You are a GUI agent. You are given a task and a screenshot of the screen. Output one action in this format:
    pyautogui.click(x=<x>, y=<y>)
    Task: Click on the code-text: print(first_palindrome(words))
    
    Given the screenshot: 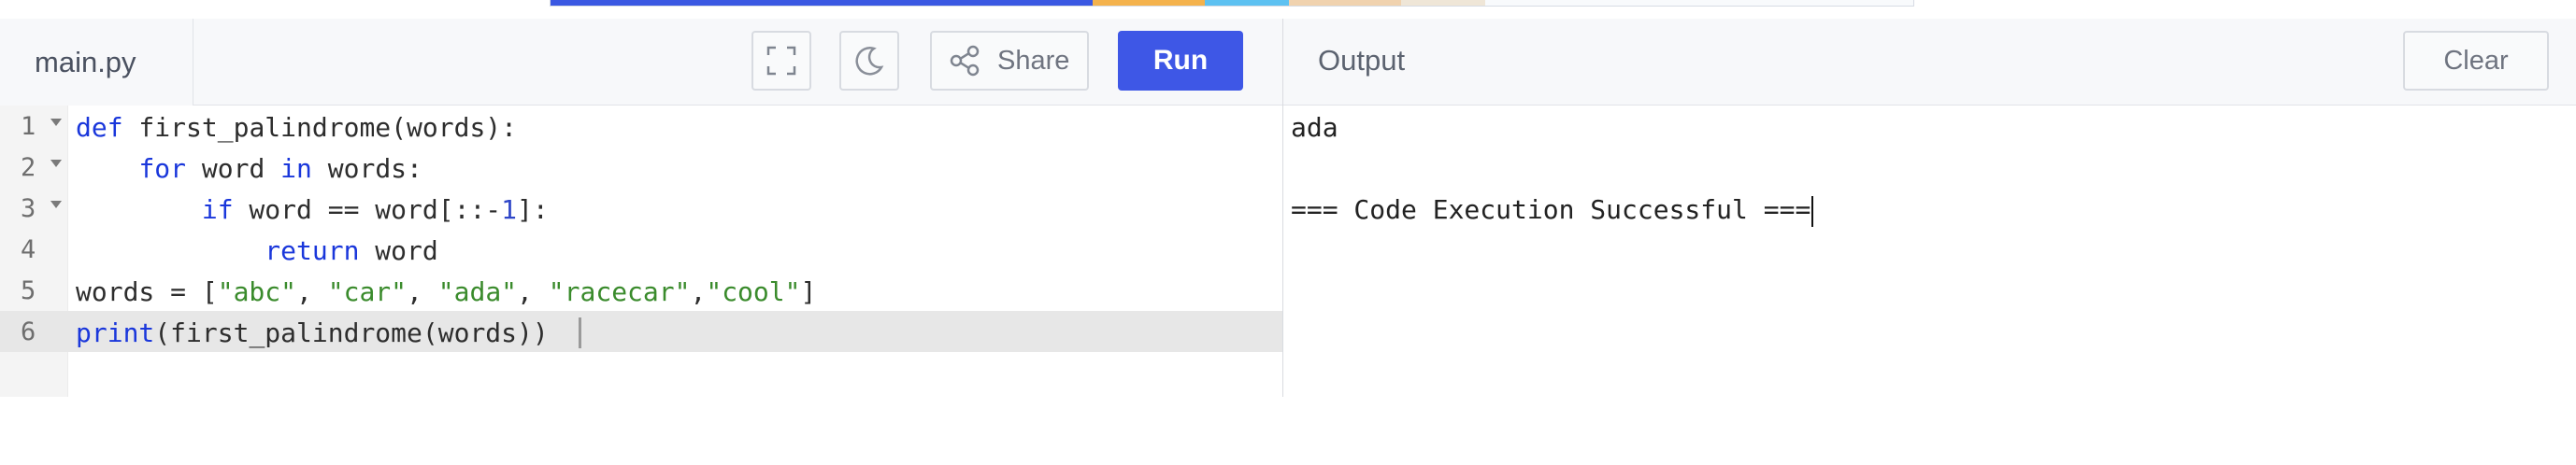 What is the action you would take?
    pyautogui.click(x=312, y=332)
    